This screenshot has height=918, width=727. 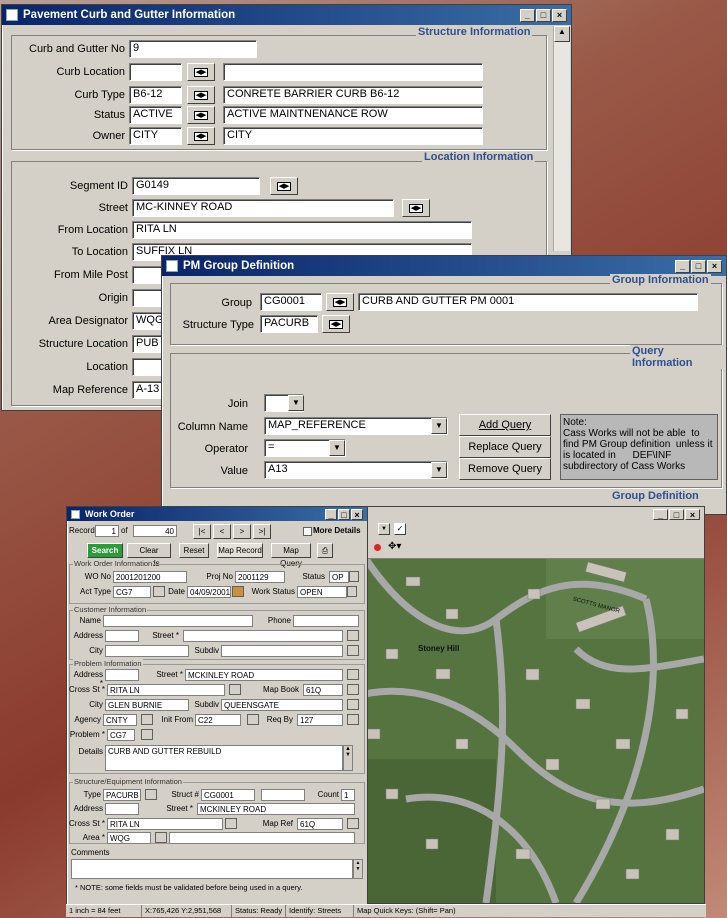 What do you see at coordinates (105, 550) in the screenshot?
I see `search-button: Search` at bounding box center [105, 550].